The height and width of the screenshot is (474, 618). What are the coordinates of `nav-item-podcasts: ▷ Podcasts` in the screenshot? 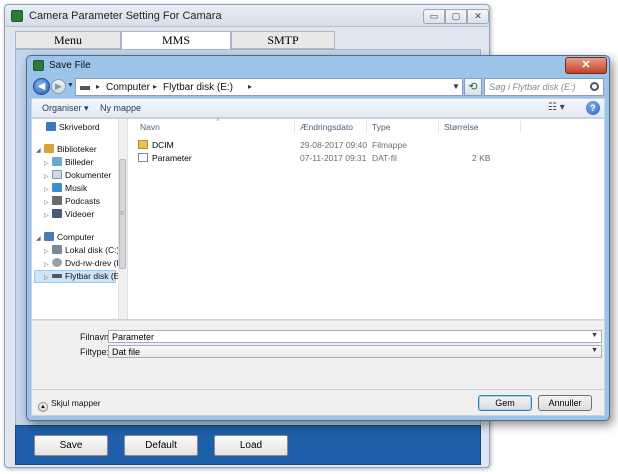 It's located at (72, 201).